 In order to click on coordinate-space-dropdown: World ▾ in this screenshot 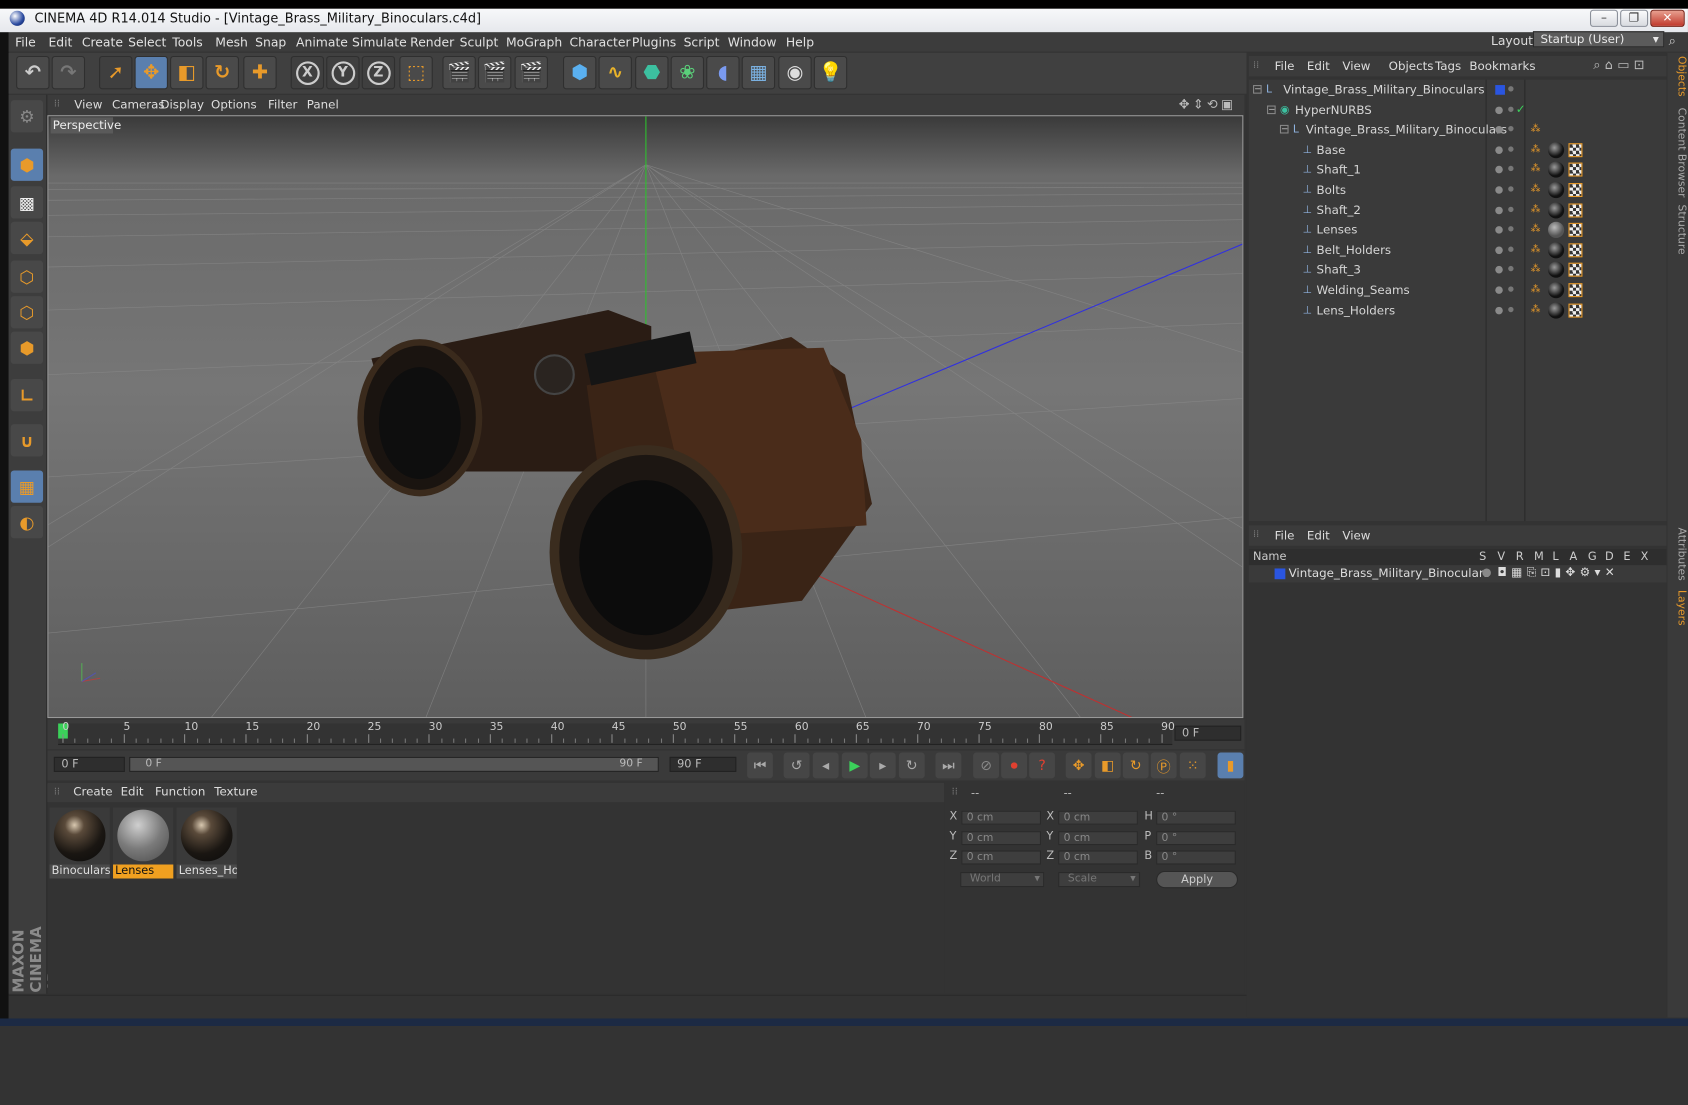, I will do `click(1002, 880)`.